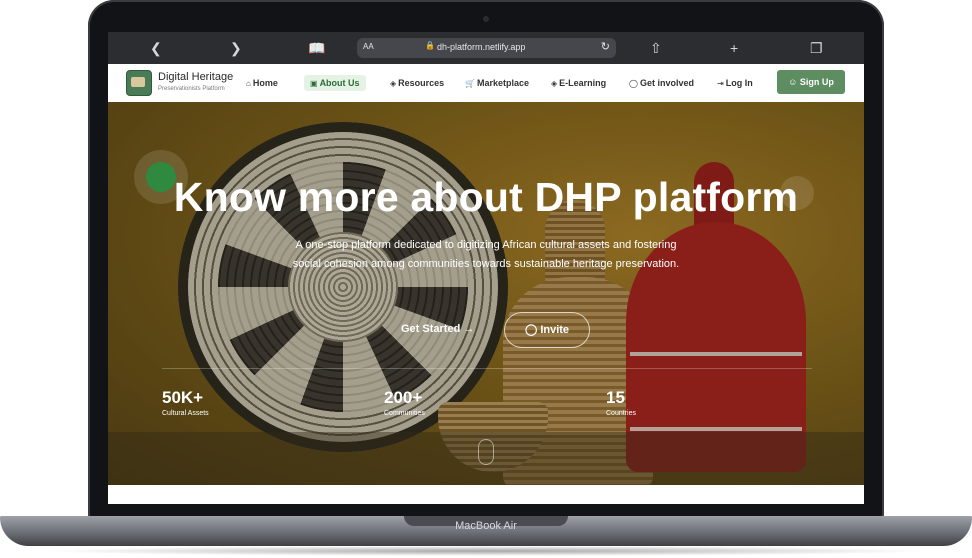 The image size is (972, 558). Describe the element at coordinates (811, 82) in the screenshot. I see `sign-up-button: ☺ Sign Up` at that location.